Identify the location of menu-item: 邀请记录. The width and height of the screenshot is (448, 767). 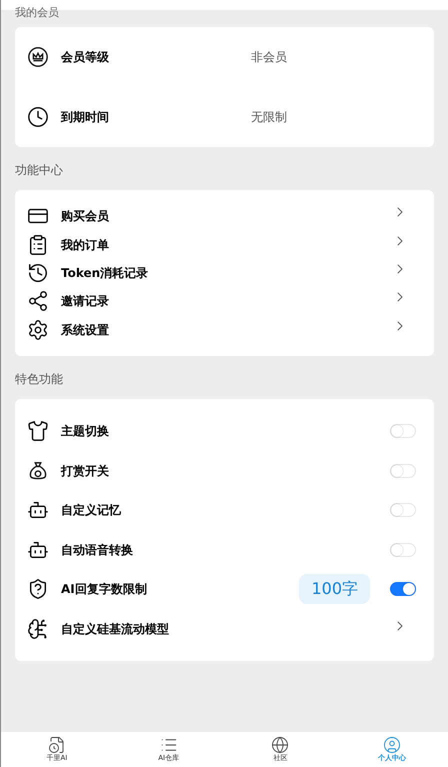
(224, 301).